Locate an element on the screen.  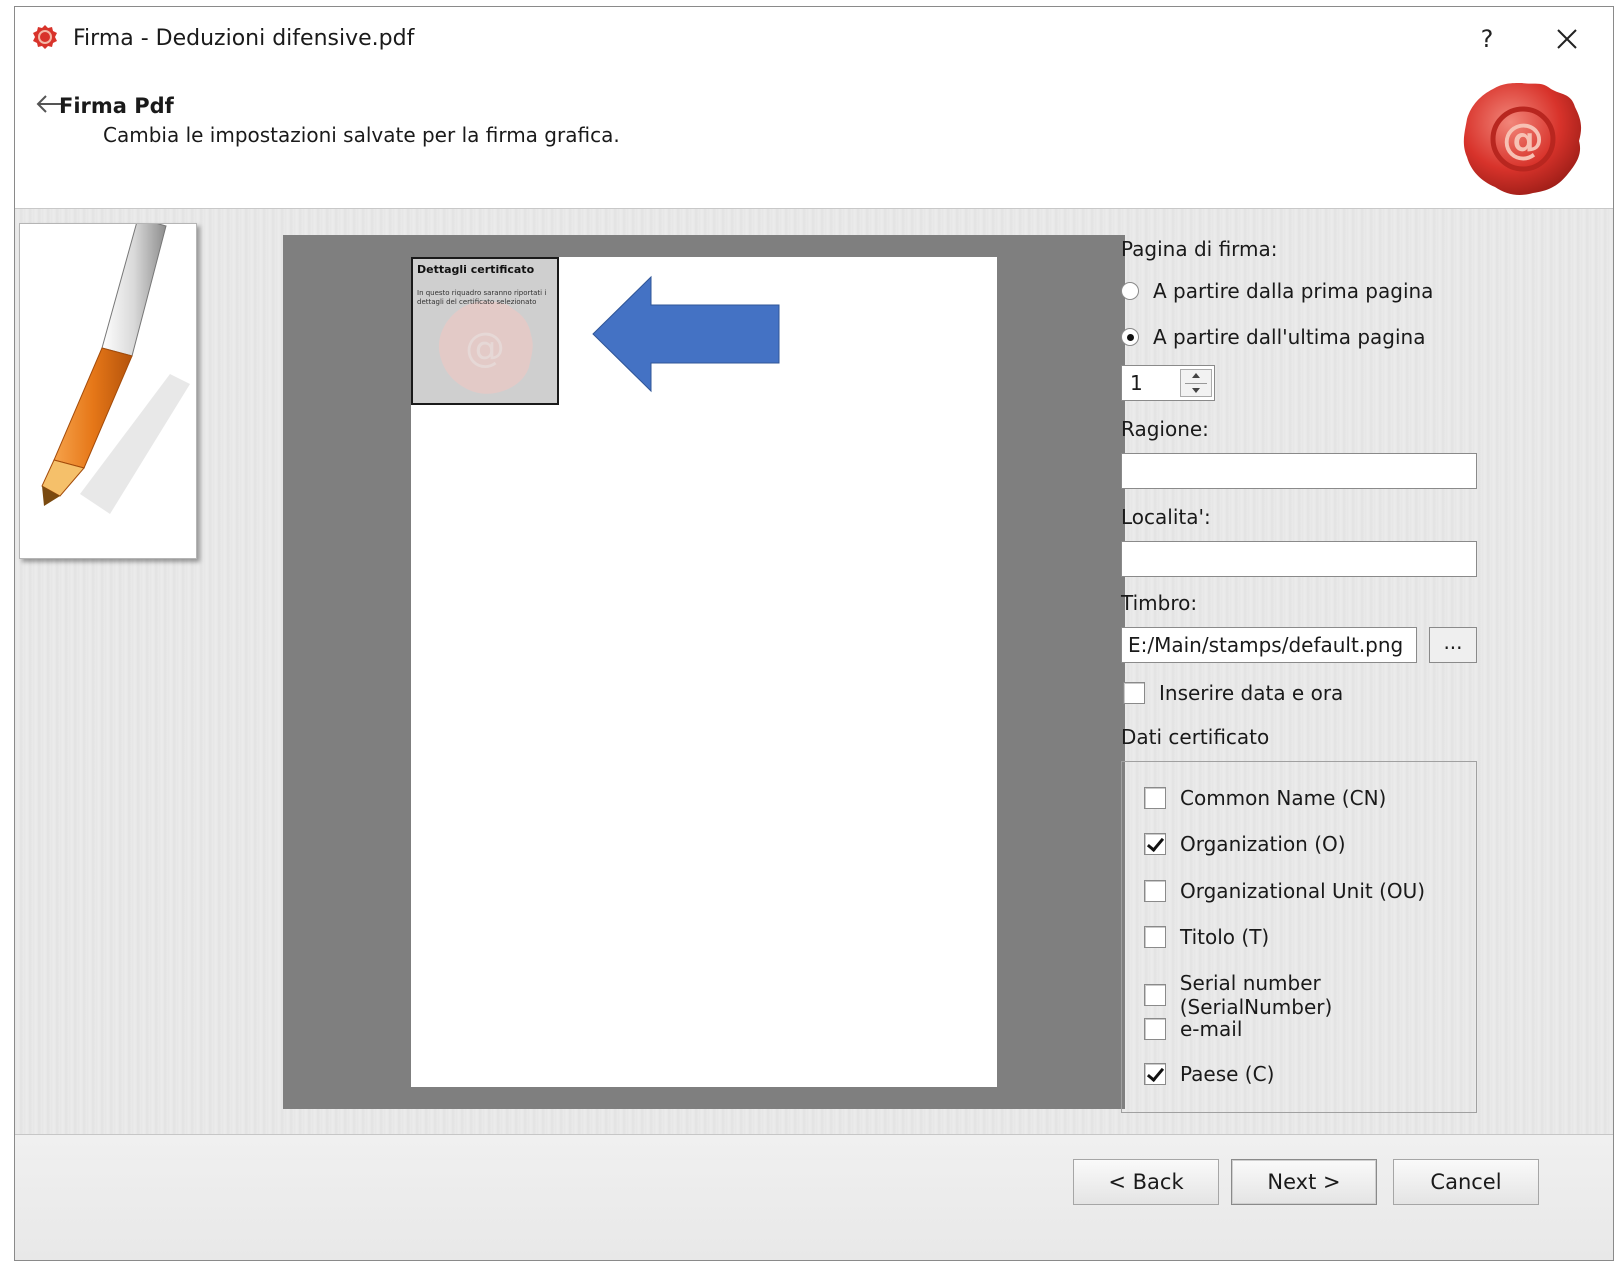
cert-field-t-box is located at coordinates (1155, 937).